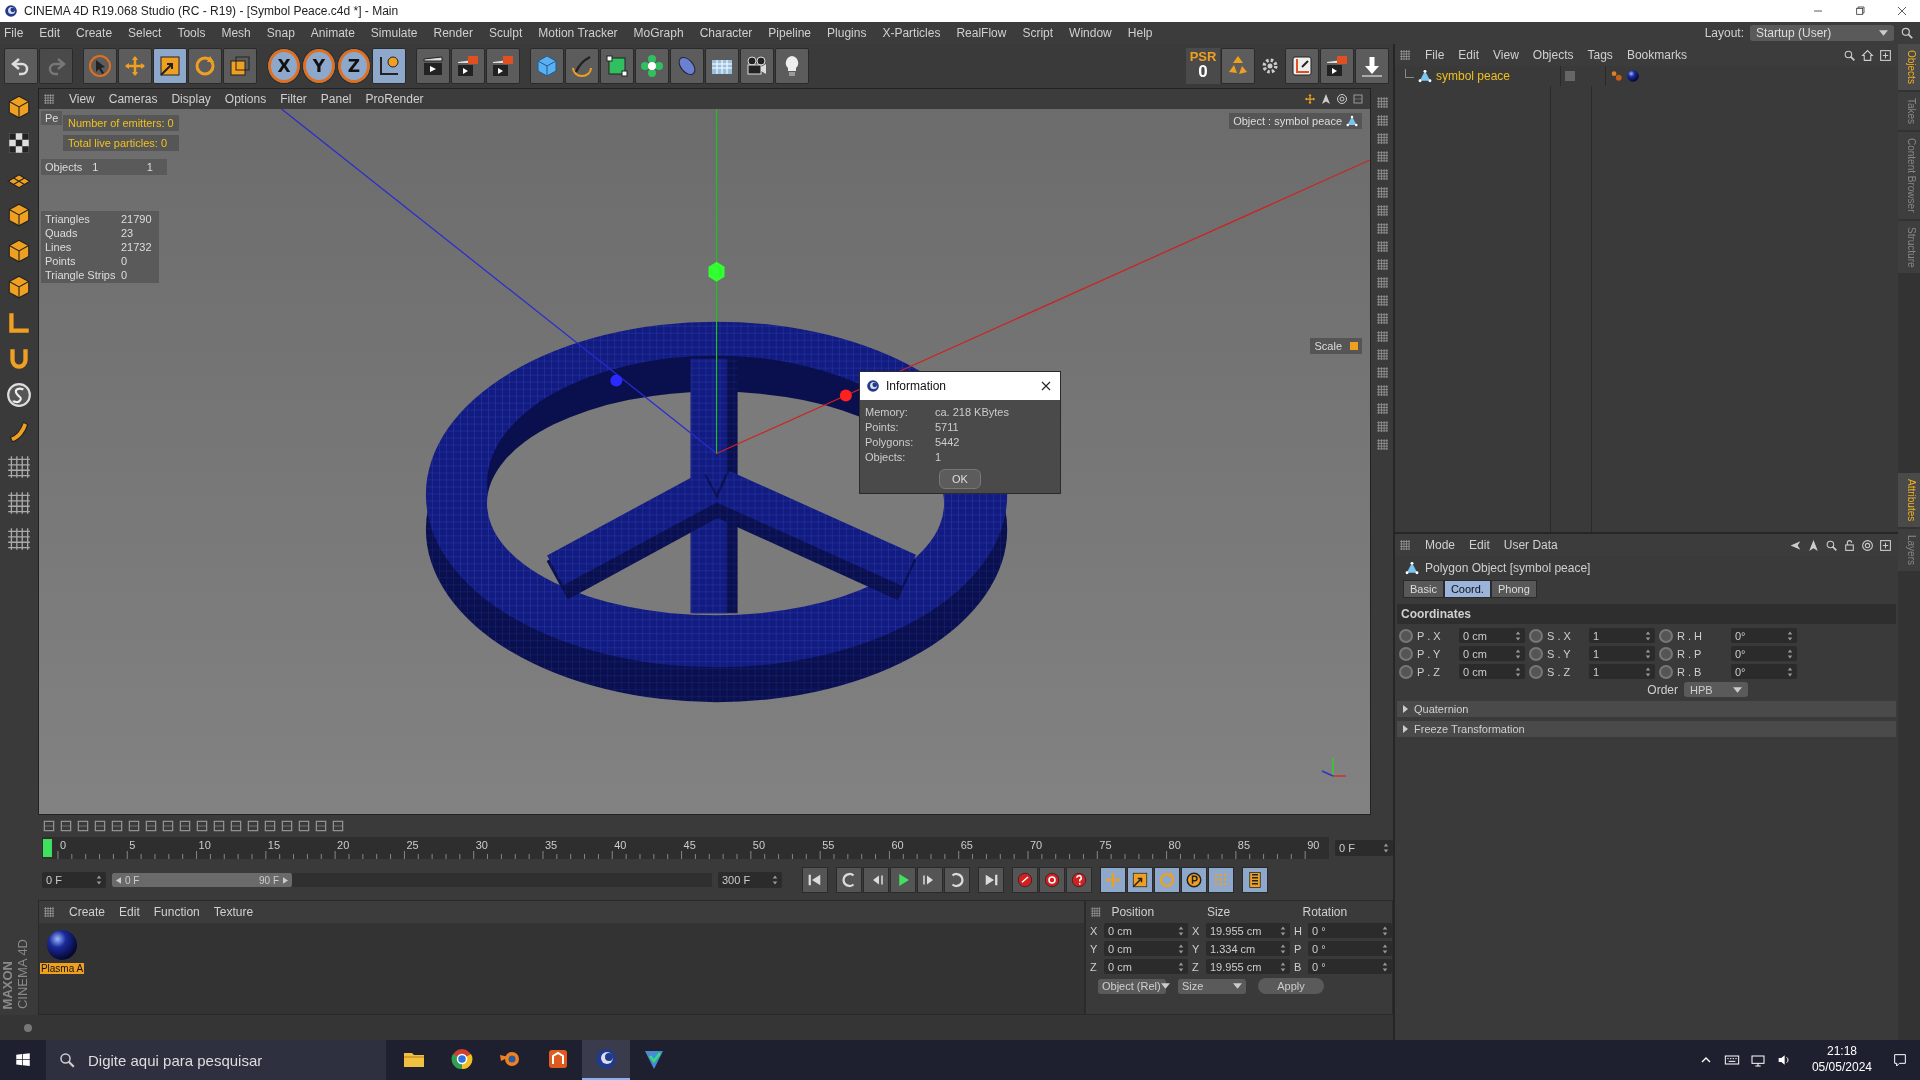 The height and width of the screenshot is (1080, 1920). What do you see at coordinates (145, 33) in the screenshot?
I see `menu-item: Select` at bounding box center [145, 33].